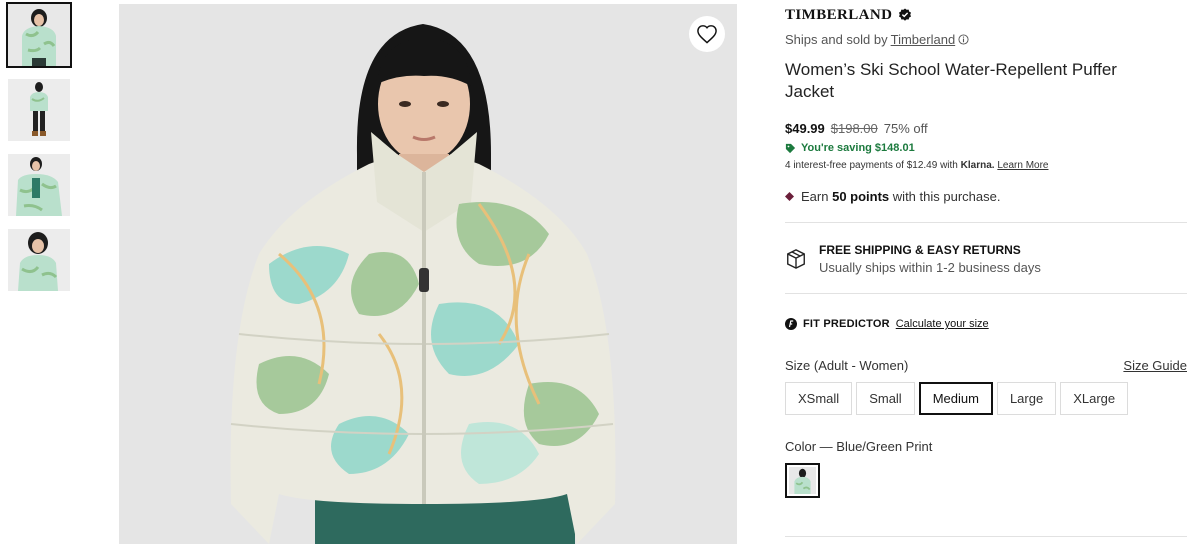  I want to click on heart-icon, so click(707, 34).